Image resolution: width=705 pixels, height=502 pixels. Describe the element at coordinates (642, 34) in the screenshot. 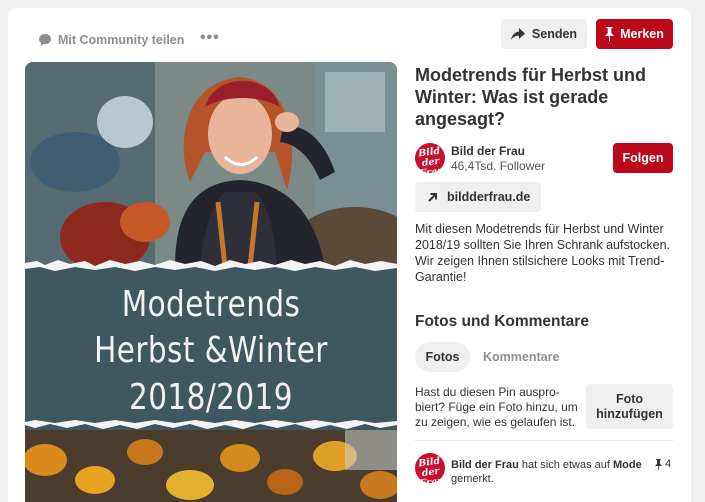

I see `save-label: Merken` at that location.